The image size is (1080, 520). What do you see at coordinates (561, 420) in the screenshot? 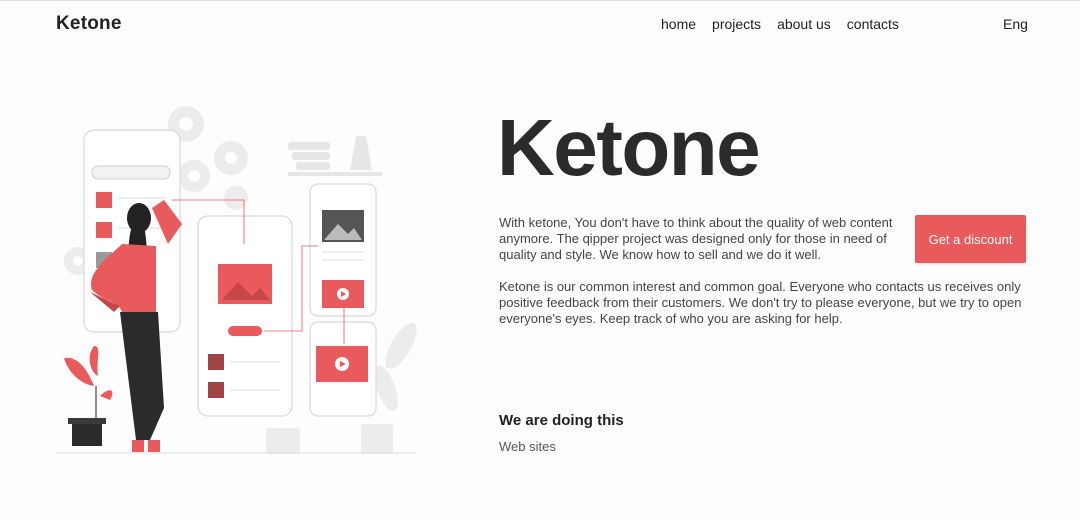
I see `services-heading: We are doing this` at bounding box center [561, 420].